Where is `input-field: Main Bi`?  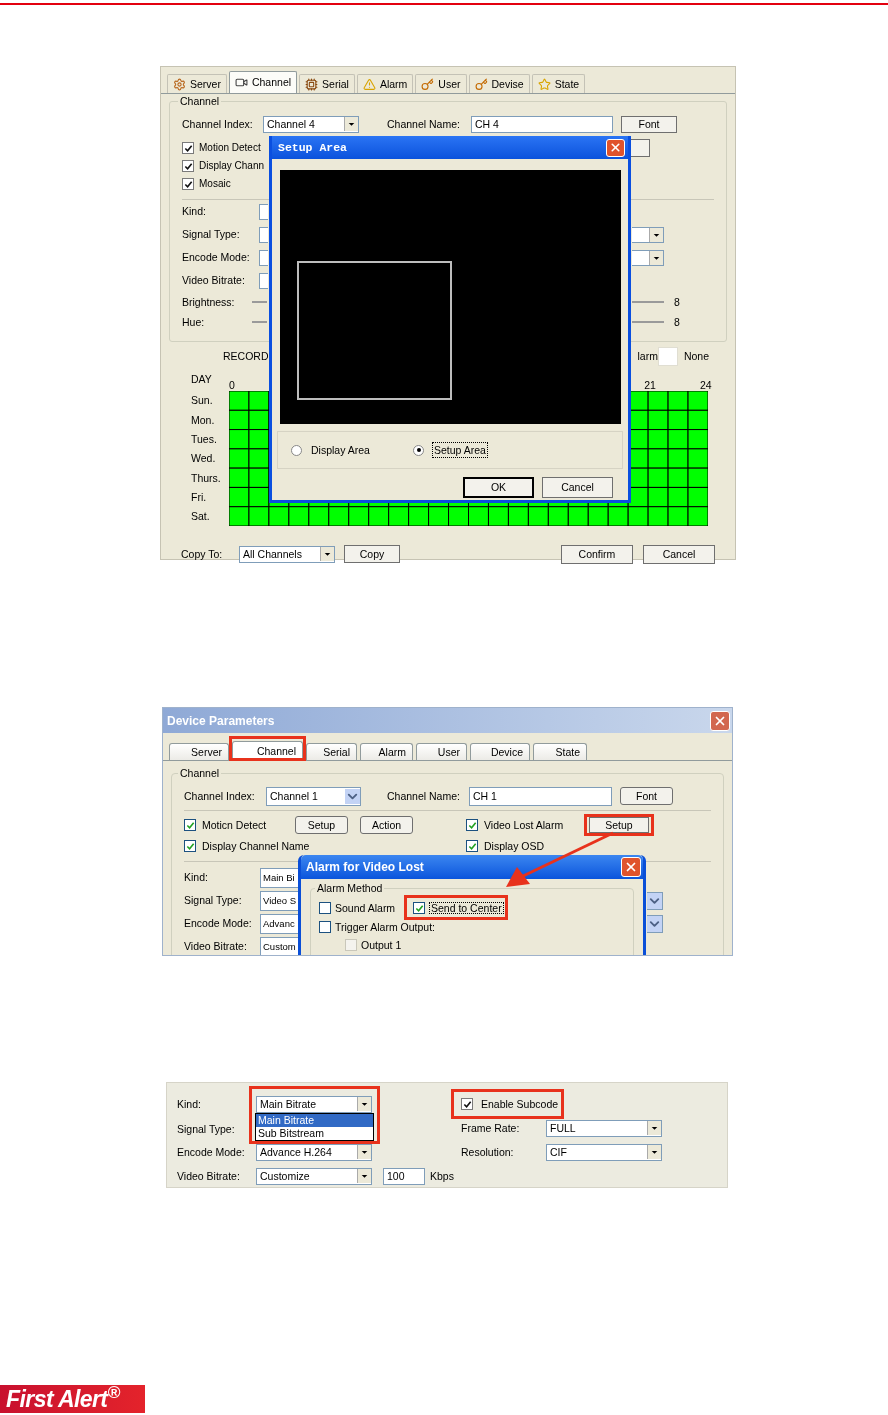
input-field: Main Bi is located at coordinates (279, 877).